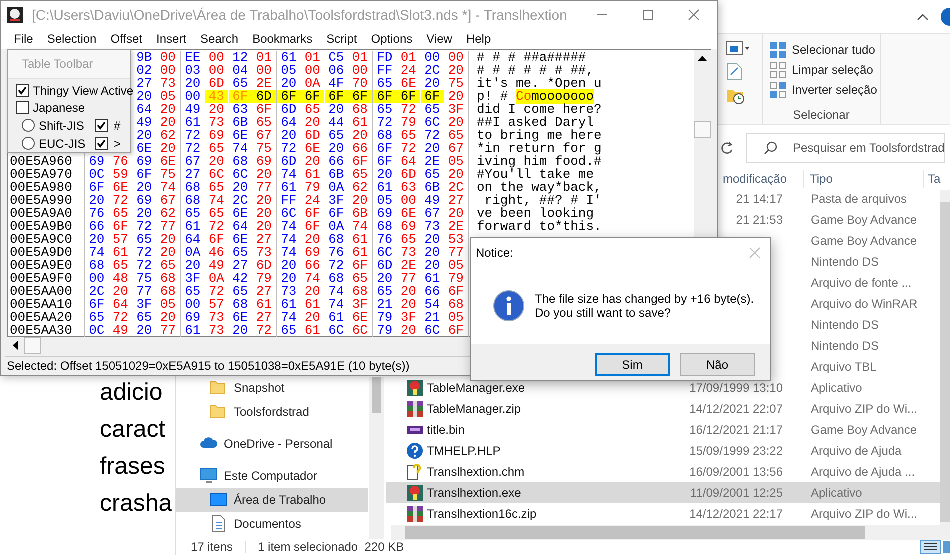 This screenshot has height=555, width=950. I want to click on hex-byte: 54, so click(432, 304).